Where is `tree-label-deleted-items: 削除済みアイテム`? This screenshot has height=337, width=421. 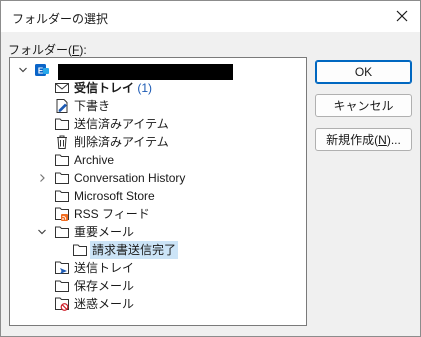
tree-label-deleted-items: 削除済みアイテム is located at coordinates (121, 142).